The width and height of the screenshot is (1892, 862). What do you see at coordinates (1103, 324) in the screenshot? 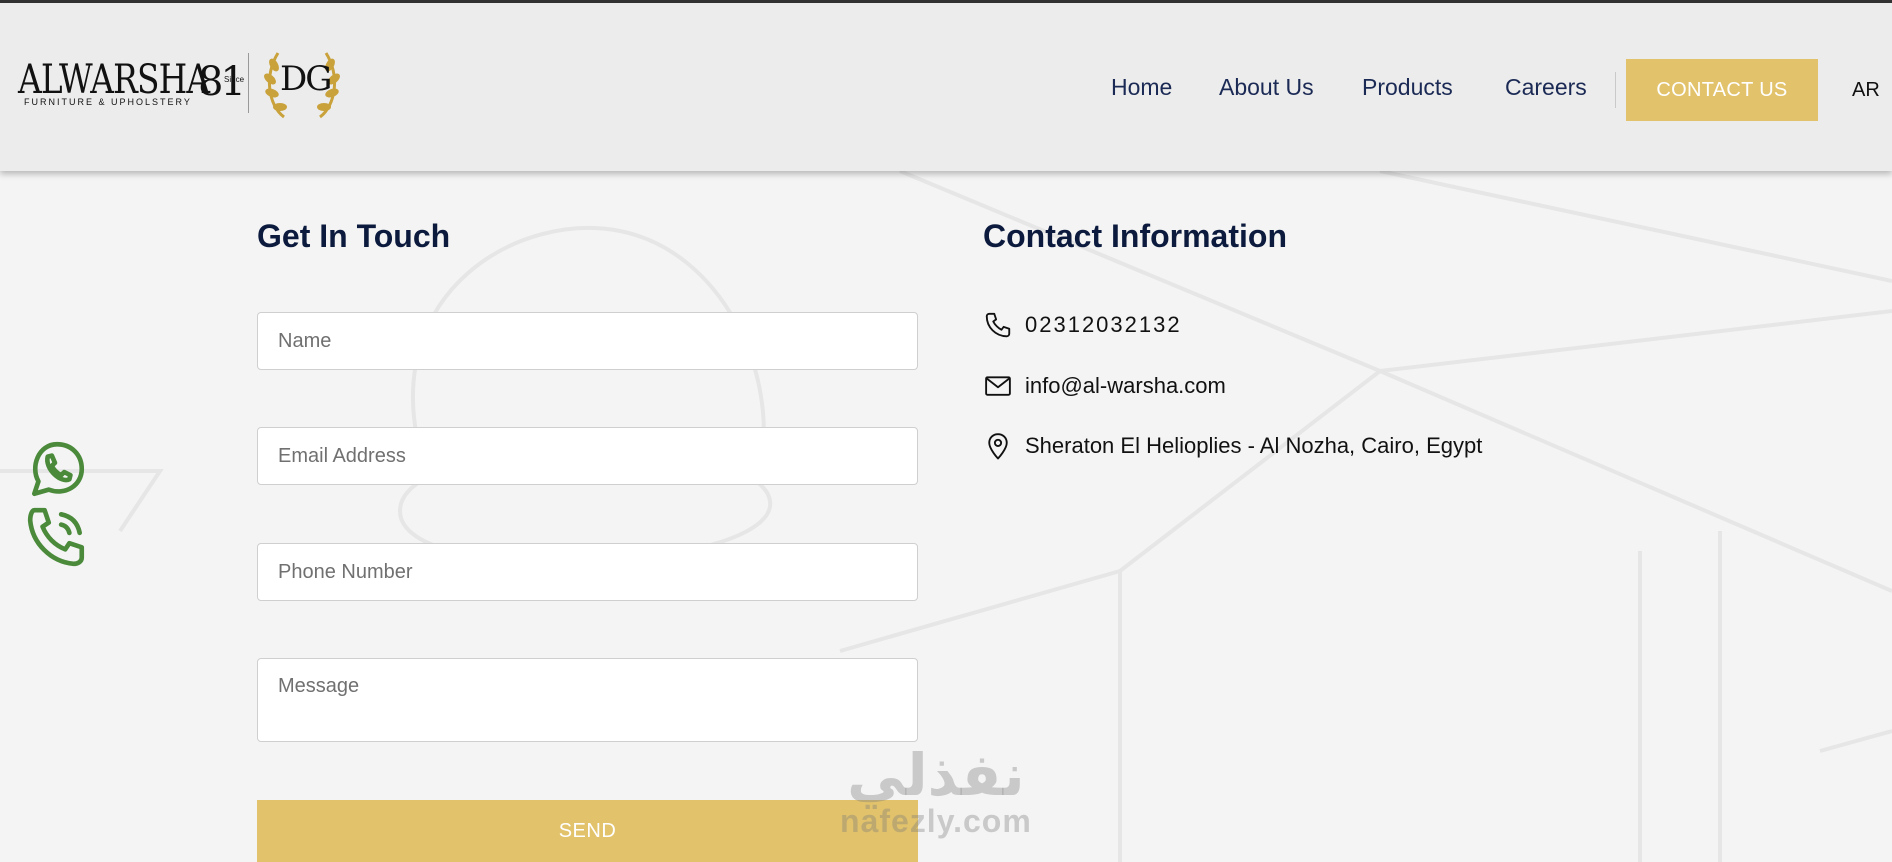
I see `contact-phone: 02312032132` at bounding box center [1103, 324].